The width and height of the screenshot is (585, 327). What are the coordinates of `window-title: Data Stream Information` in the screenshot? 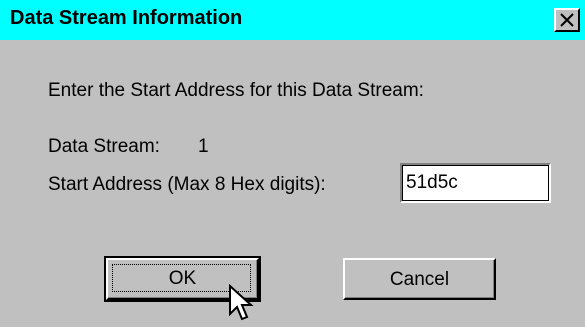 It's located at (126, 18).